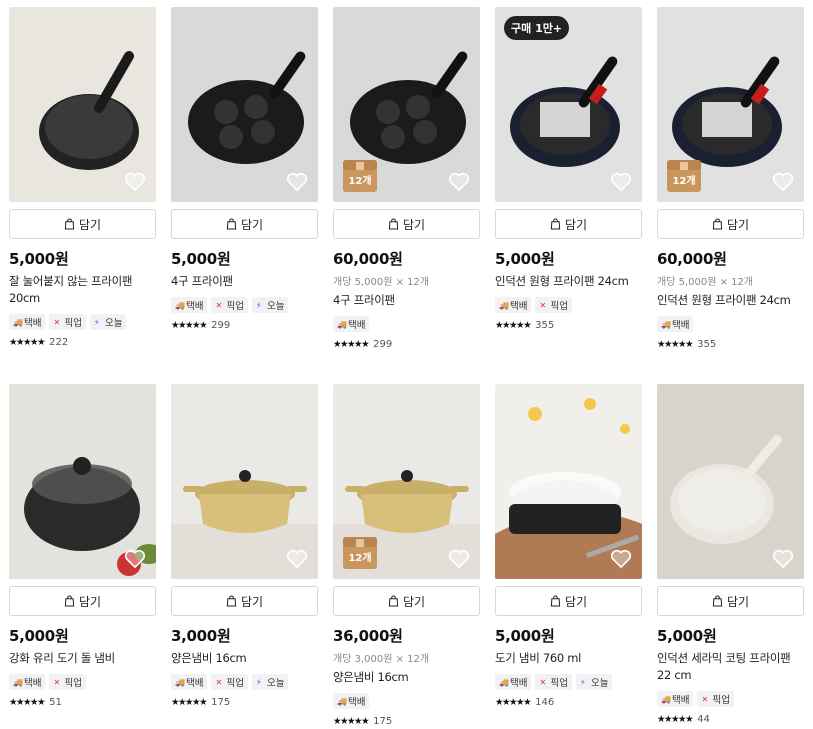  Describe the element at coordinates (568, 104) in the screenshot. I see `product-image: 구매 1만+` at that location.